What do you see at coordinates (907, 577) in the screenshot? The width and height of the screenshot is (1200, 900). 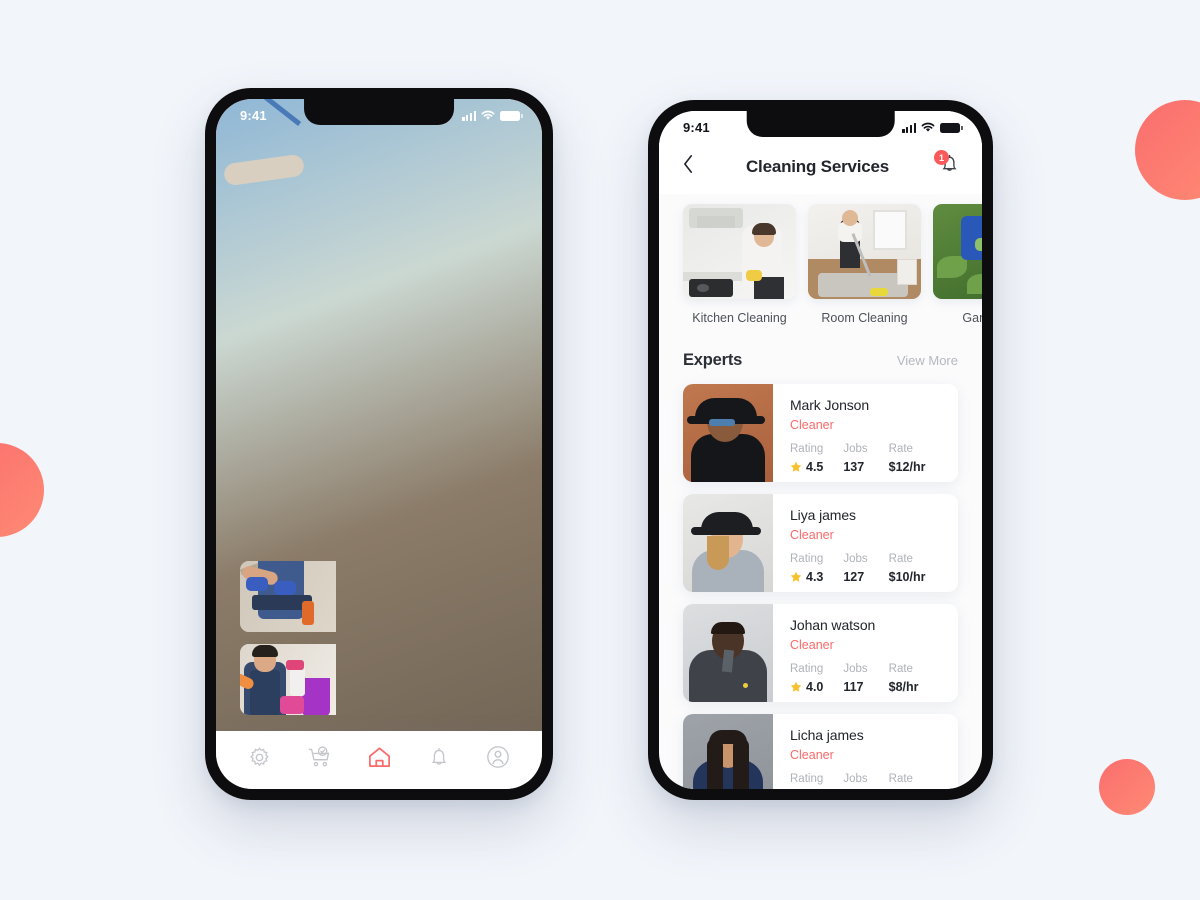 I see `stat-value: $10/hr` at bounding box center [907, 577].